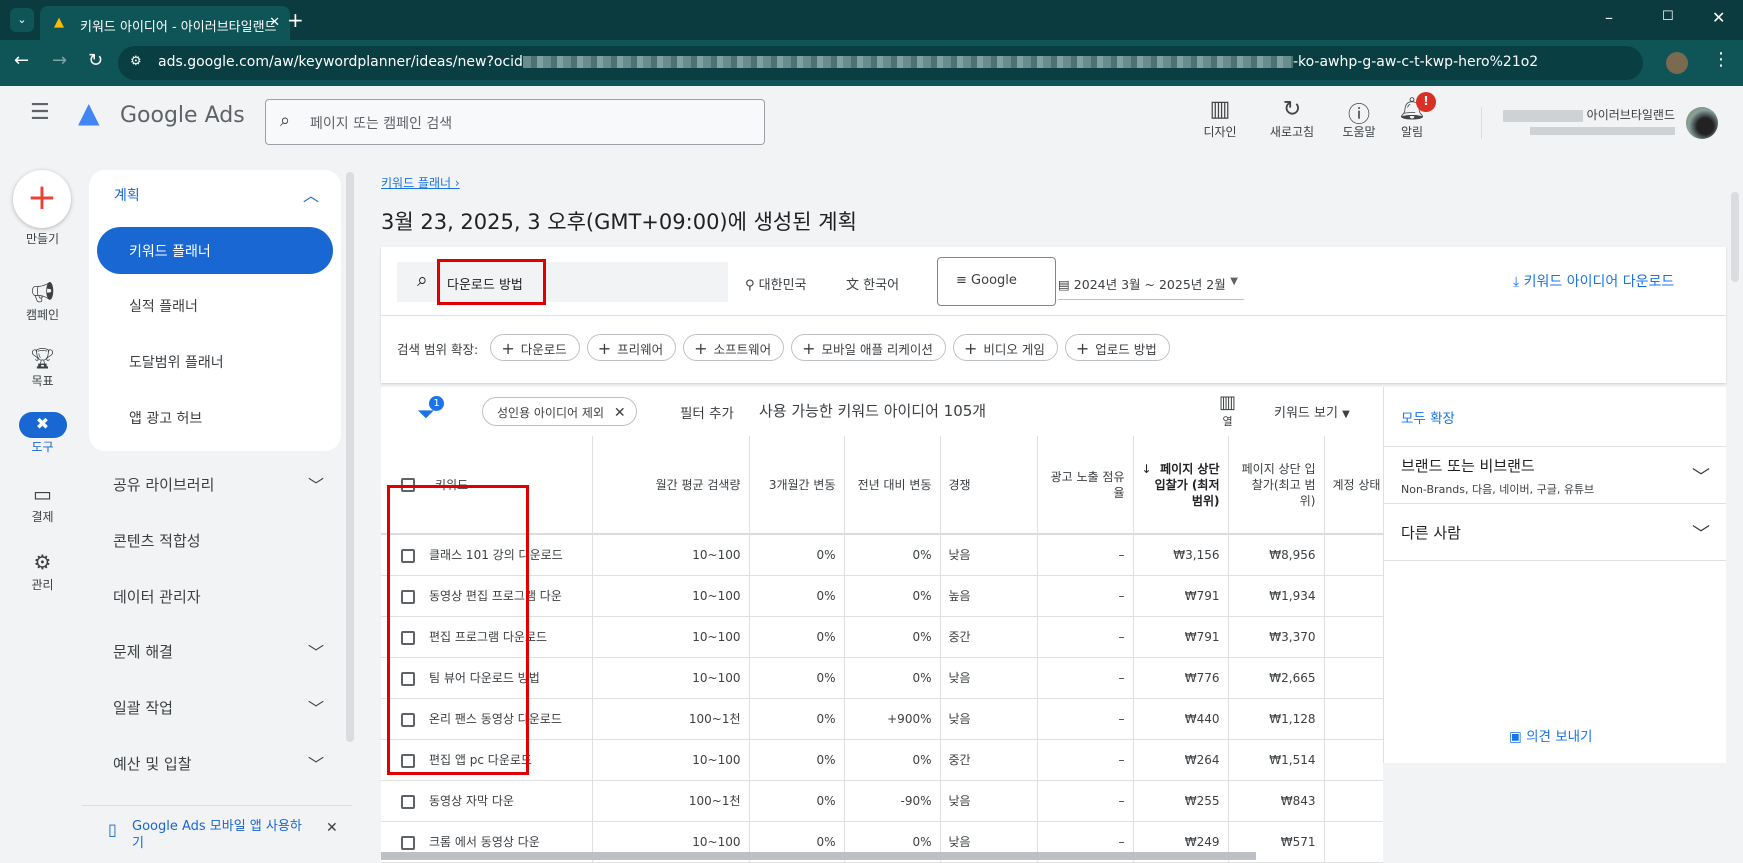 The height and width of the screenshot is (863, 1743). Describe the element at coordinates (1005, 347) in the screenshot. I see `broaden-chip: + 비디오 게임` at that location.